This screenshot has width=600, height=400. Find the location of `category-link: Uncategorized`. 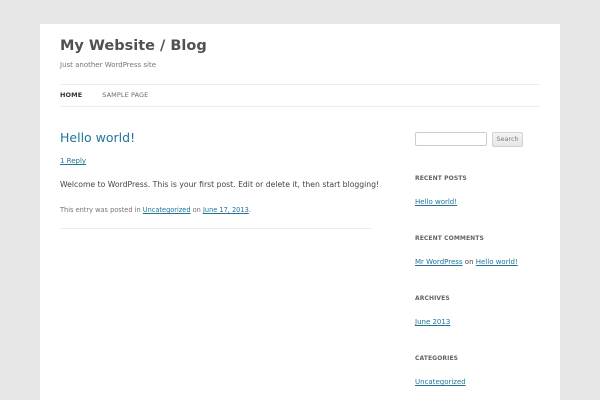

category-link: Uncategorized is located at coordinates (440, 382).